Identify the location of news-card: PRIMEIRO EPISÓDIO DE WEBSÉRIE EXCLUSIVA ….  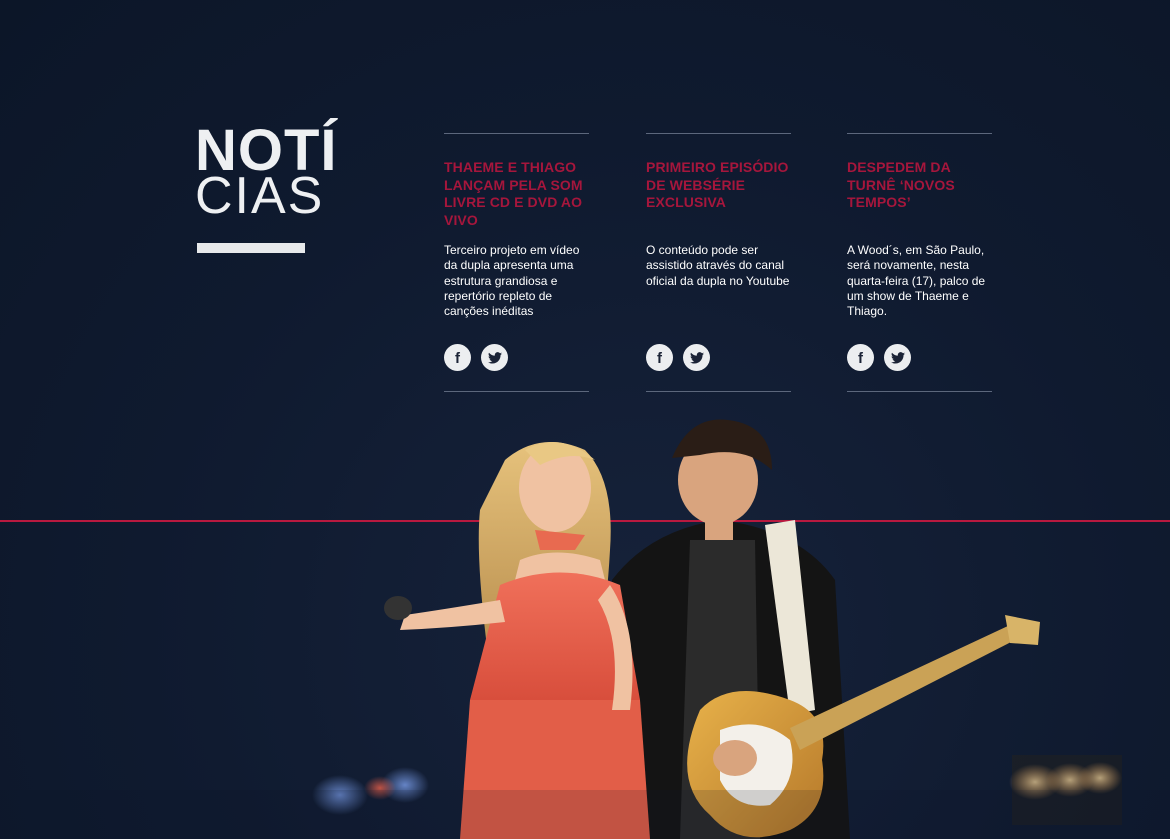
(719, 263).